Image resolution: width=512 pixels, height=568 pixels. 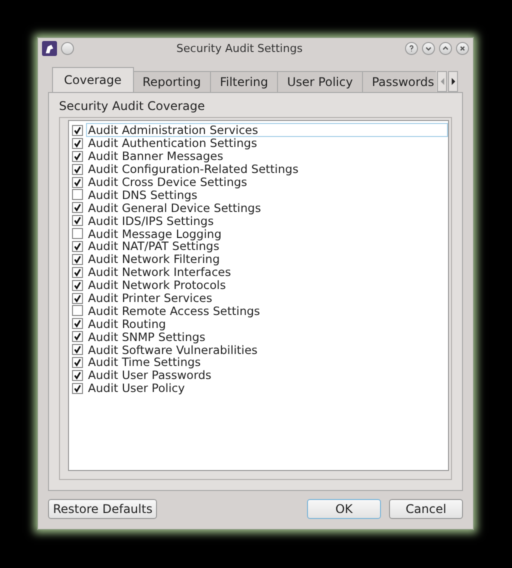 What do you see at coordinates (150, 375) in the screenshot?
I see `list-item: Audit User Passwords` at bounding box center [150, 375].